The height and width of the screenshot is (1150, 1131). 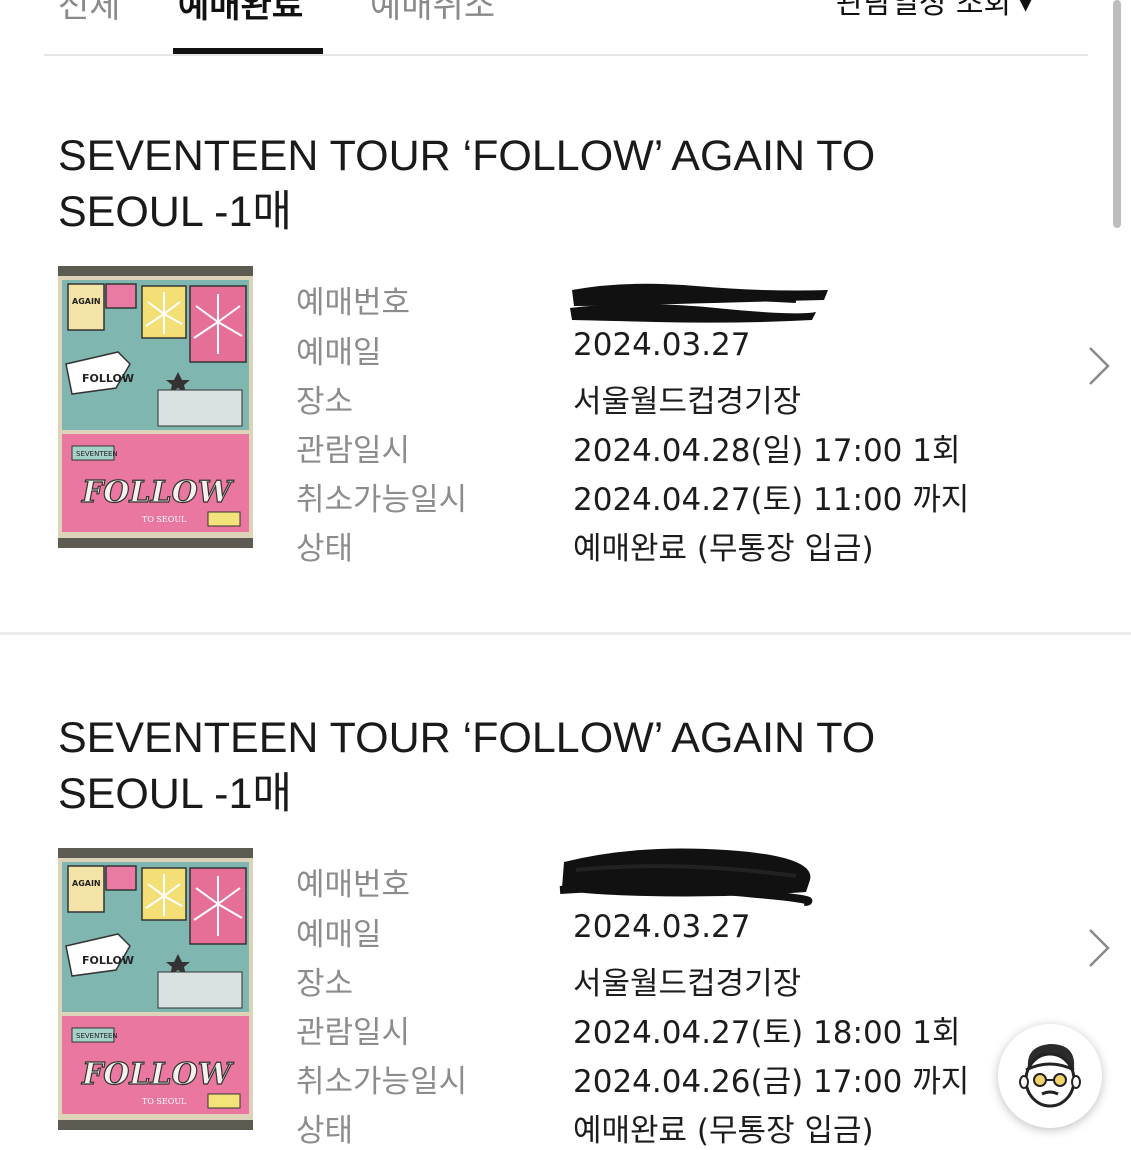 I want to click on cancel-deadline-value: 2024.04.27(토) 11:00 까지, so click(x=771, y=500).